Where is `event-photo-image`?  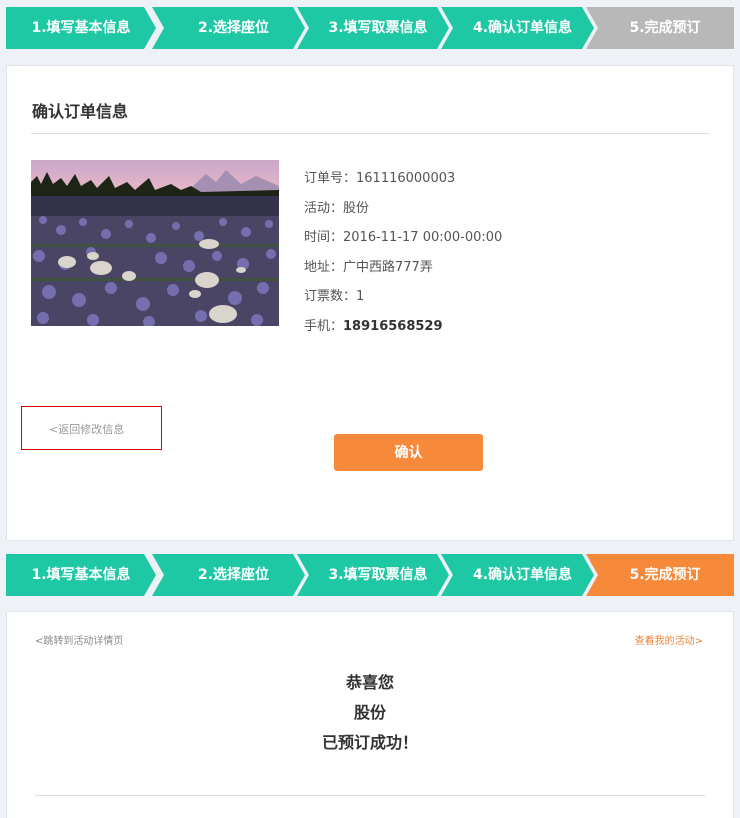 event-photo-image is located at coordinates (155, 243).